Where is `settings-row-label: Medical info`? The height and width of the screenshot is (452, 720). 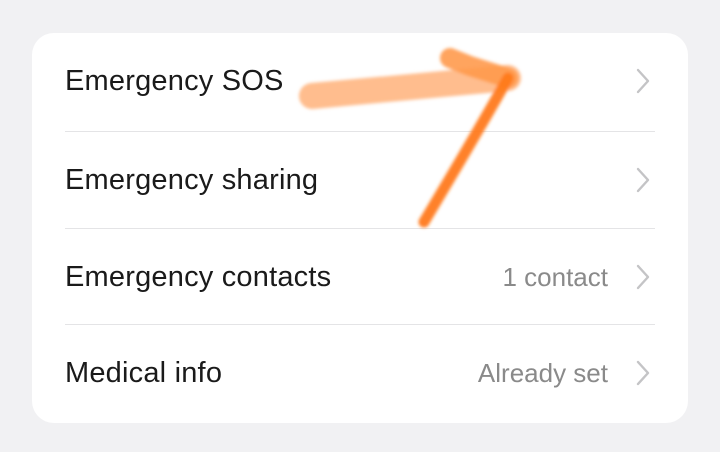
settings-row-label: Medical info is located at coordinates (144, 372).